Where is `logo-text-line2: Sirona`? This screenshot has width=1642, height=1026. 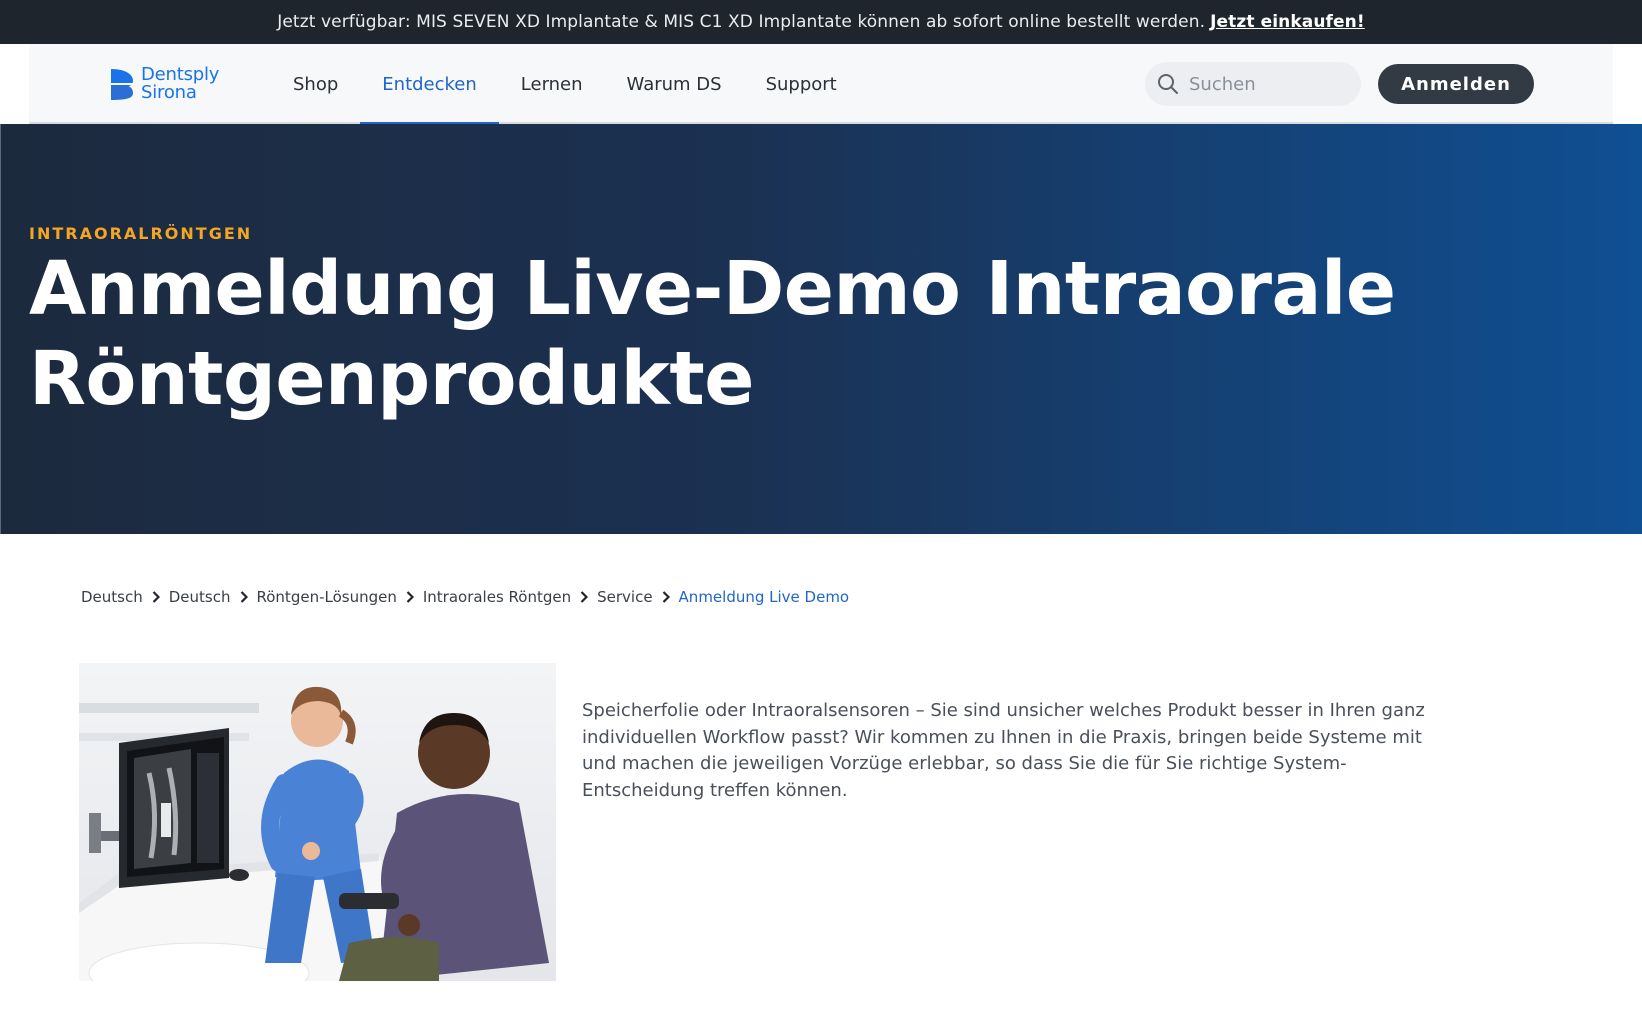
logo-text-line2: Sirona is located at coordinates (169, 92).